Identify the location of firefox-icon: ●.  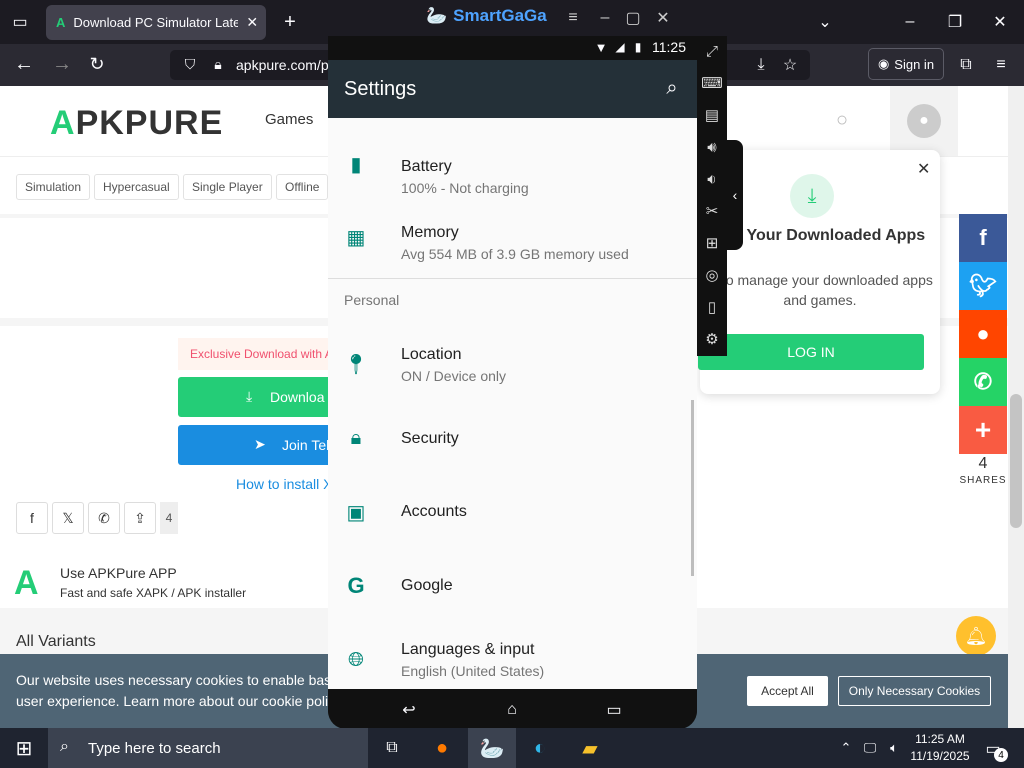
(442, 748).